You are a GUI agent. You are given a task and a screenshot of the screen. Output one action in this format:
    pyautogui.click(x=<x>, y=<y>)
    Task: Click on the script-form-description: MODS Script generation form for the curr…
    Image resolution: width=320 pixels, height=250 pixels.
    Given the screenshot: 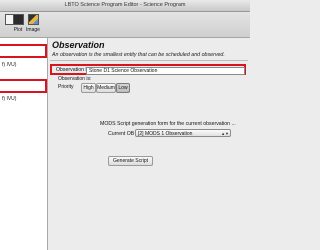 What is the action you would take?
    pyautogui.click(x=168, y=124)
    